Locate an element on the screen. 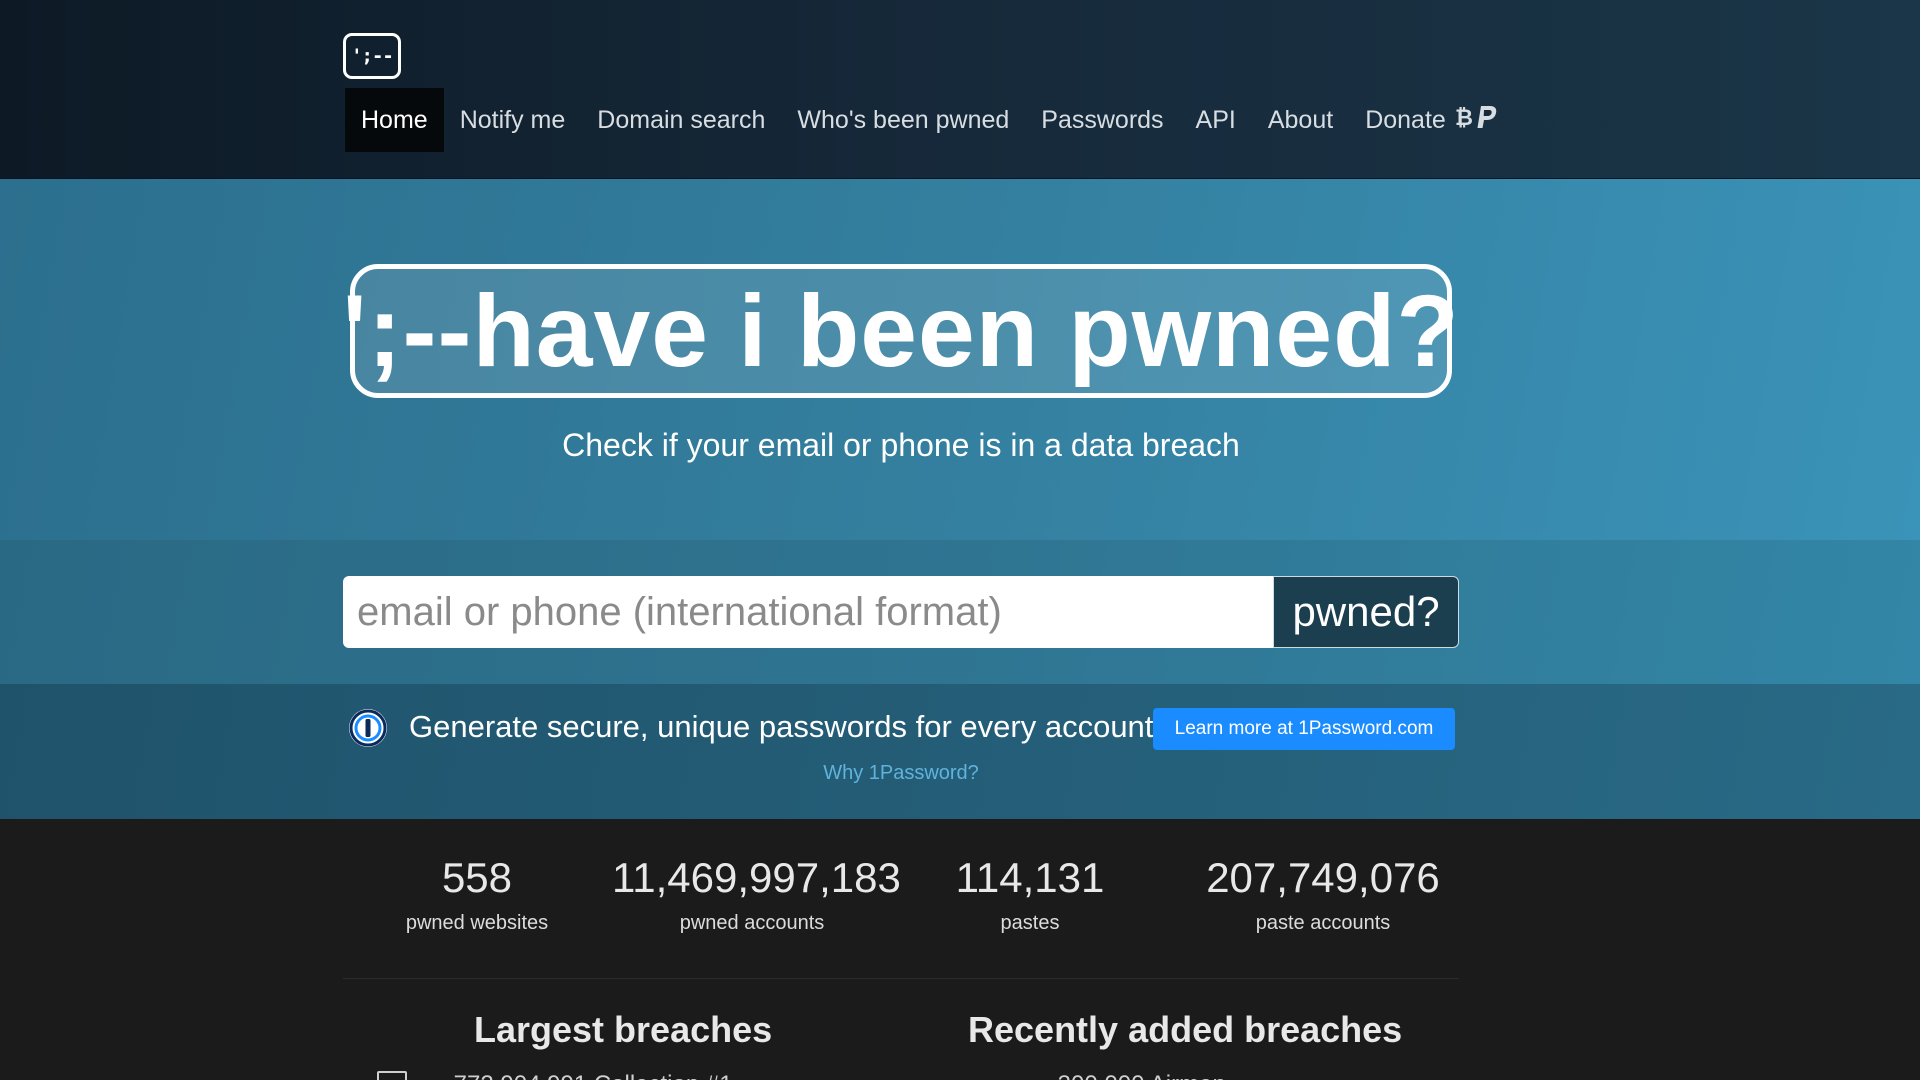  section-divider is located at coordinates (901, 978).